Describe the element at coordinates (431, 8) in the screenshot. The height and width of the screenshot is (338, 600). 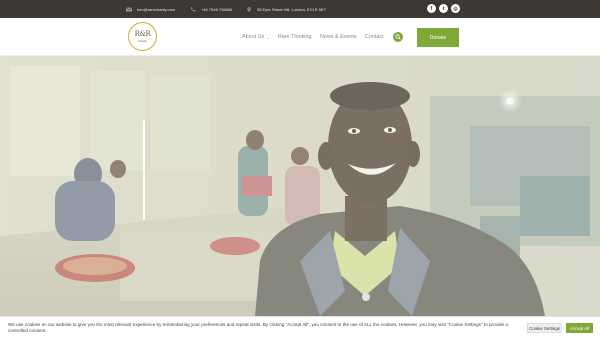
I see `facebook-icon: f` at that location.